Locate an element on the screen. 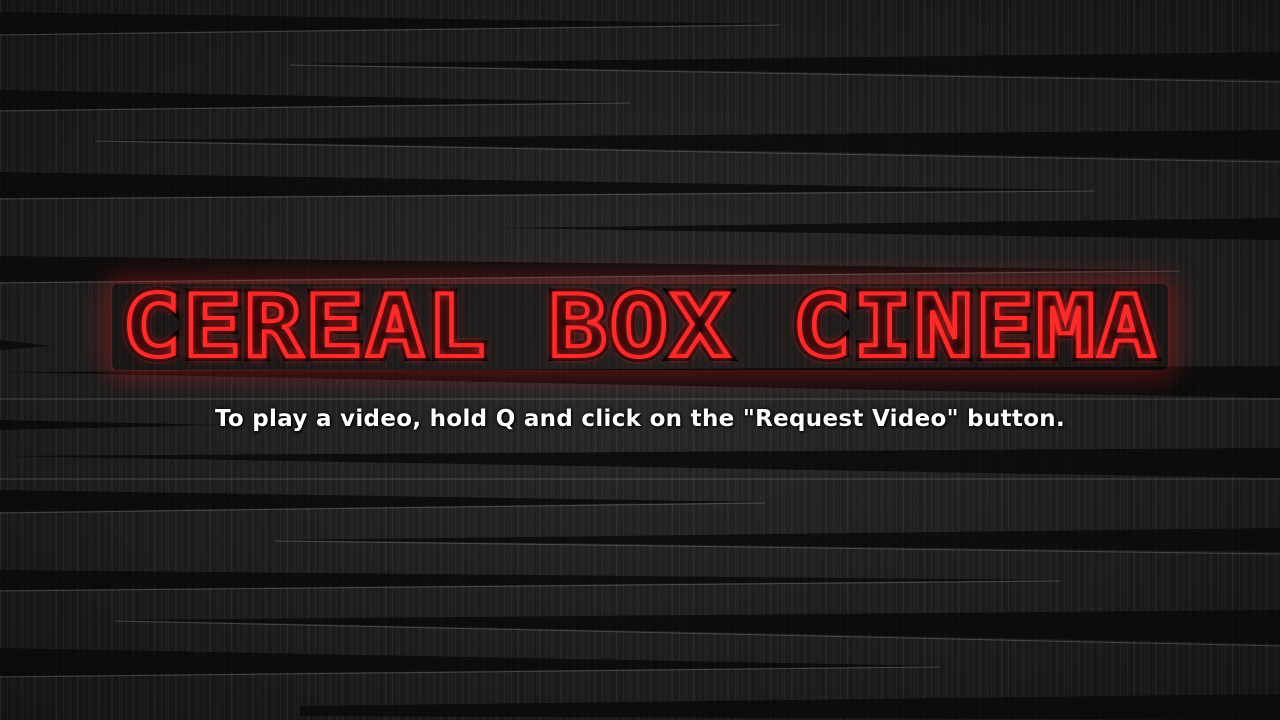  cereal-box-cinema-logo: CEREAL BOX CINEMA CEREAL BOX CINEMA is located at coordinates (639, 327).